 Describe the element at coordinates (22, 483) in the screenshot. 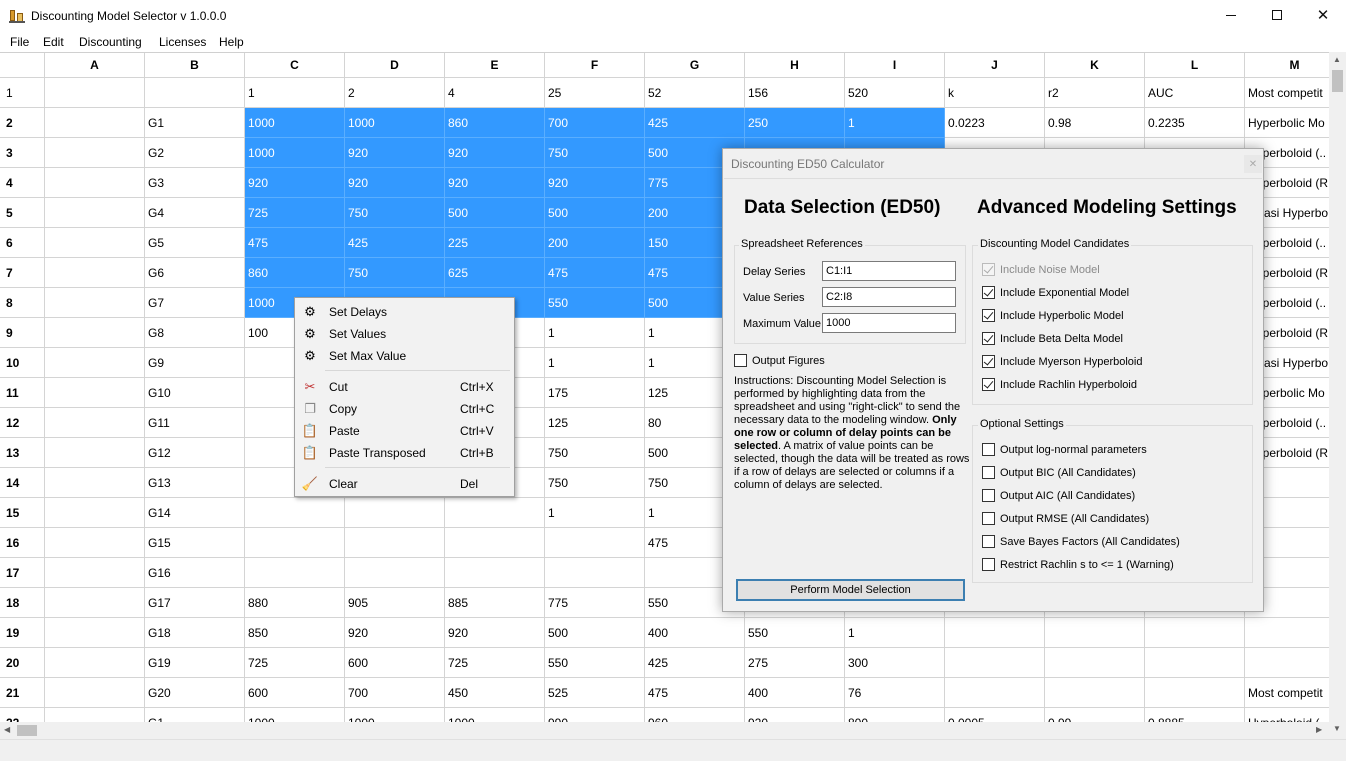

I see `row-header: 14` at that location.